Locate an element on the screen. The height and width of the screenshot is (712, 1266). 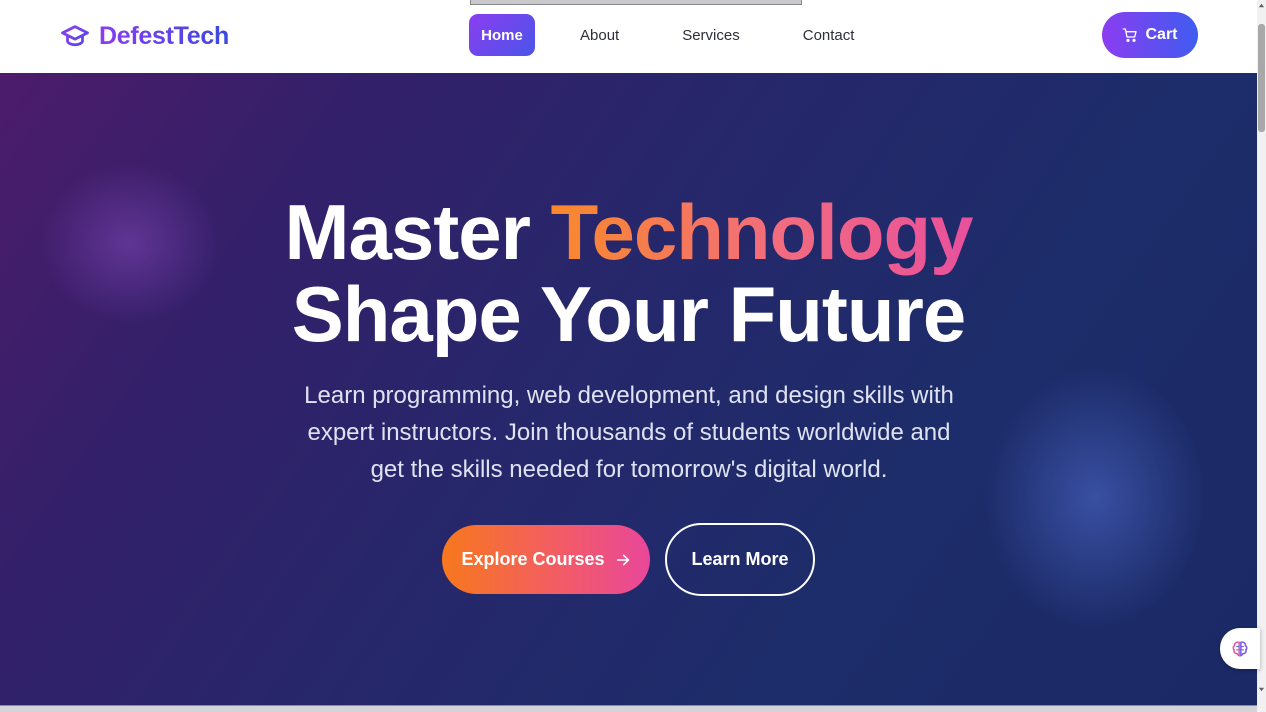
browser-tab-sliver is located at coordinates (636, 2).